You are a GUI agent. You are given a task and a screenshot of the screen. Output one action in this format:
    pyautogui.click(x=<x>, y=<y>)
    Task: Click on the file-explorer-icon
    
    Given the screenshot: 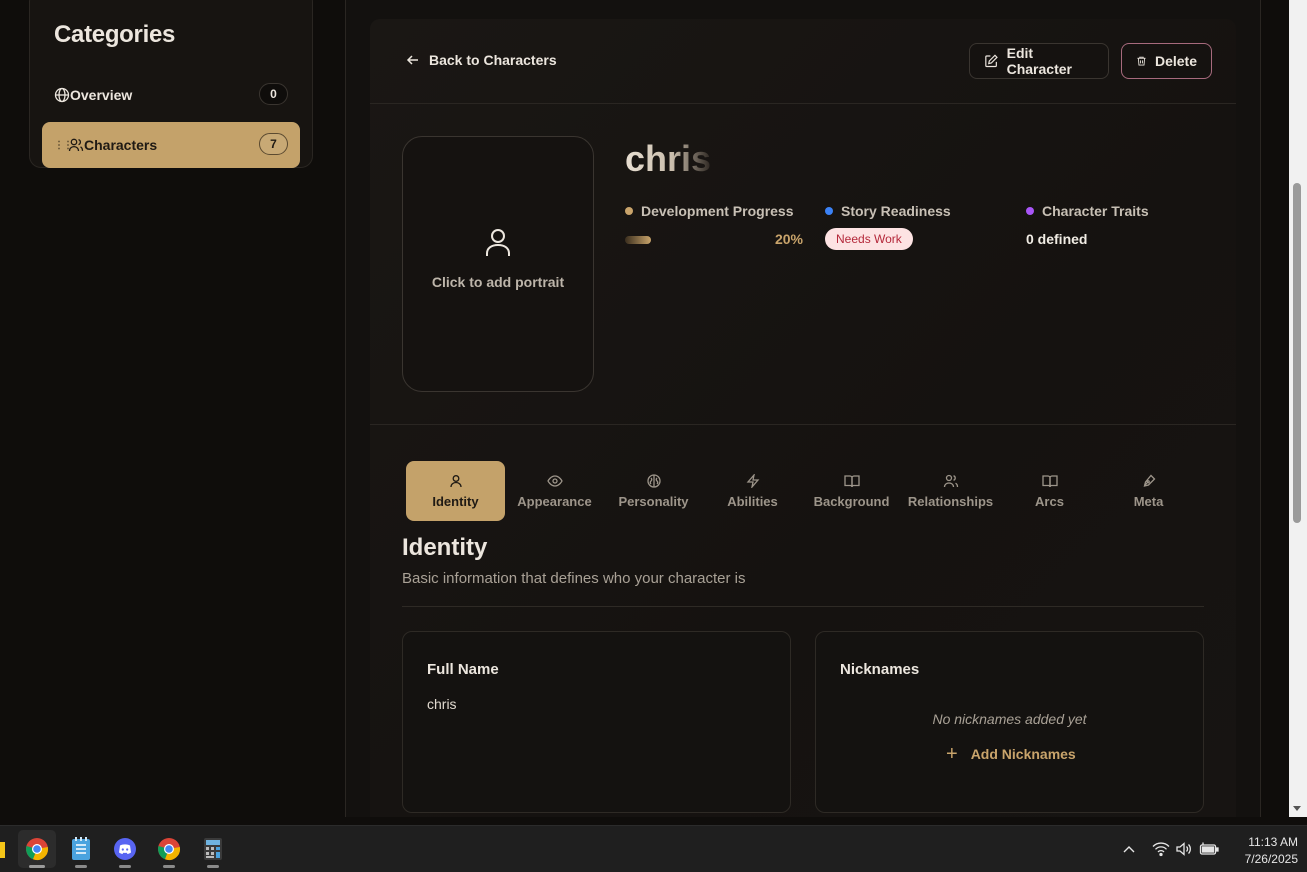 What is the action you would take?
    pyautogui.click(x=2, y=850)
    